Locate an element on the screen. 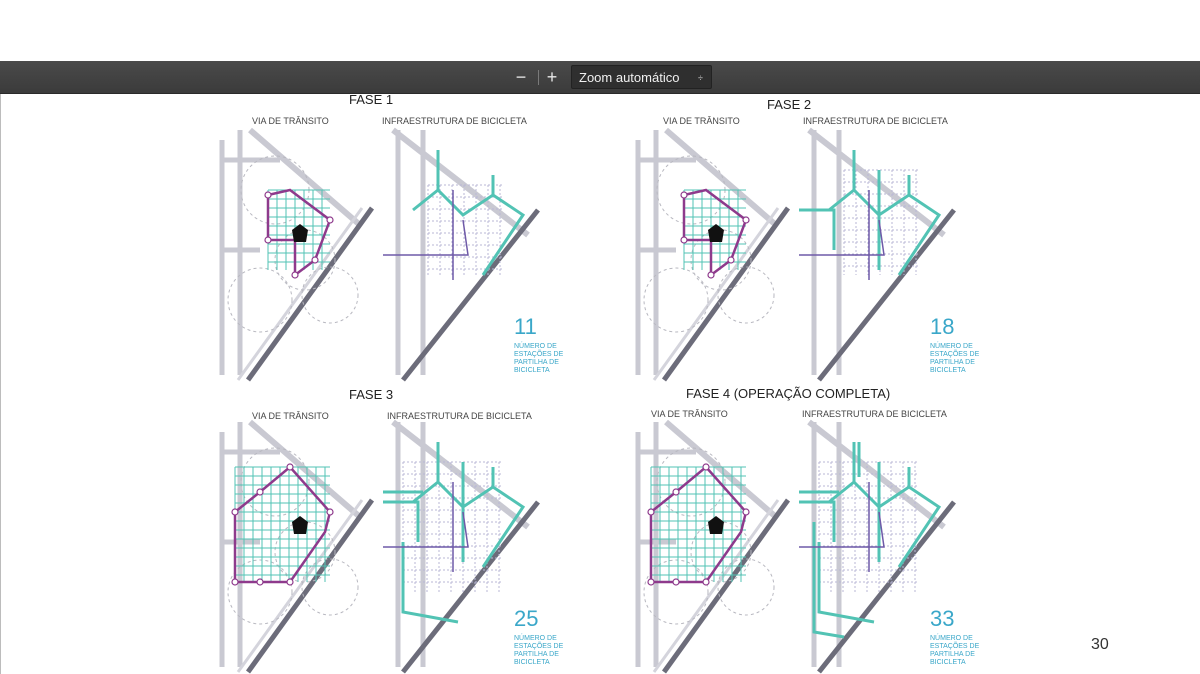 This screenshot has width=1200, height=674. bike-lane-line is located at coordinates (465, 183).